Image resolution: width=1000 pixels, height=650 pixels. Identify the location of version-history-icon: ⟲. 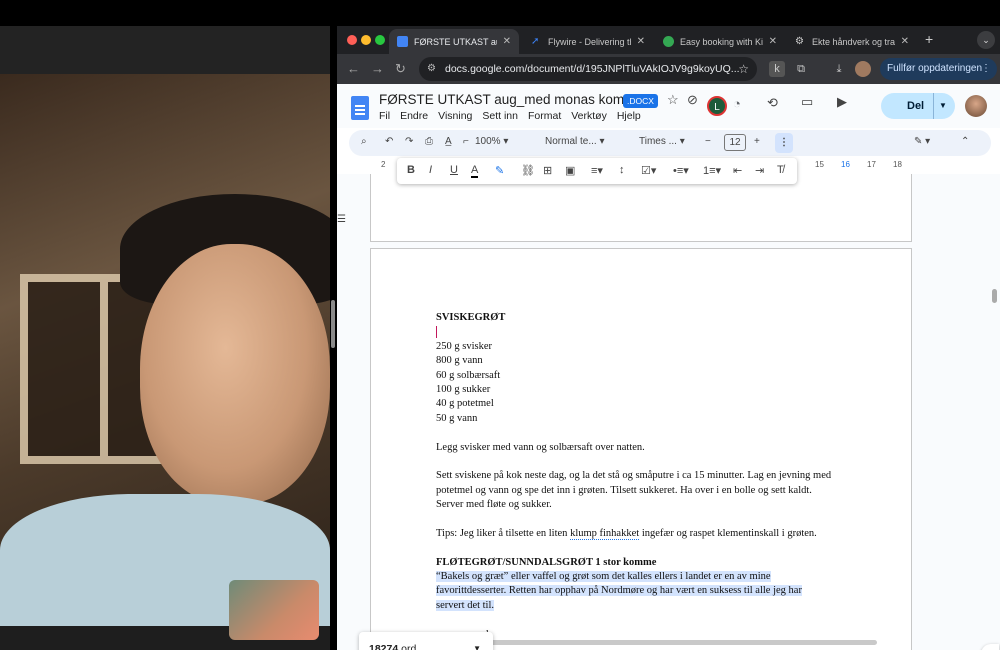
(772, 103).